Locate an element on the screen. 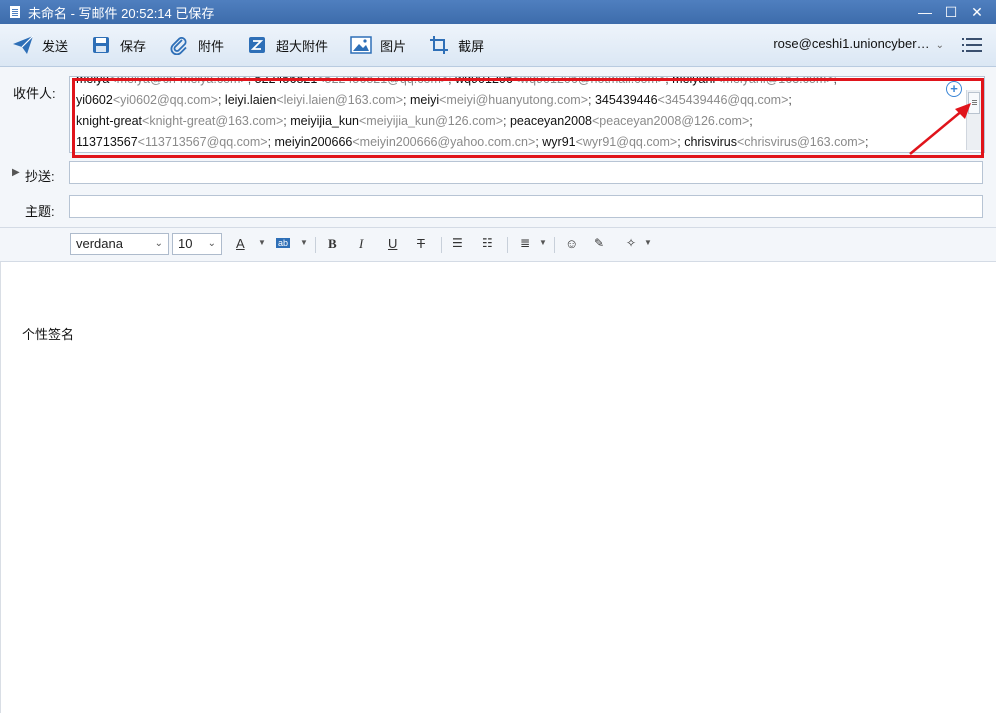  recipient-chip: peaceyan2008<peaceyan2008@126.com>; is located at coordinates (631, 121).